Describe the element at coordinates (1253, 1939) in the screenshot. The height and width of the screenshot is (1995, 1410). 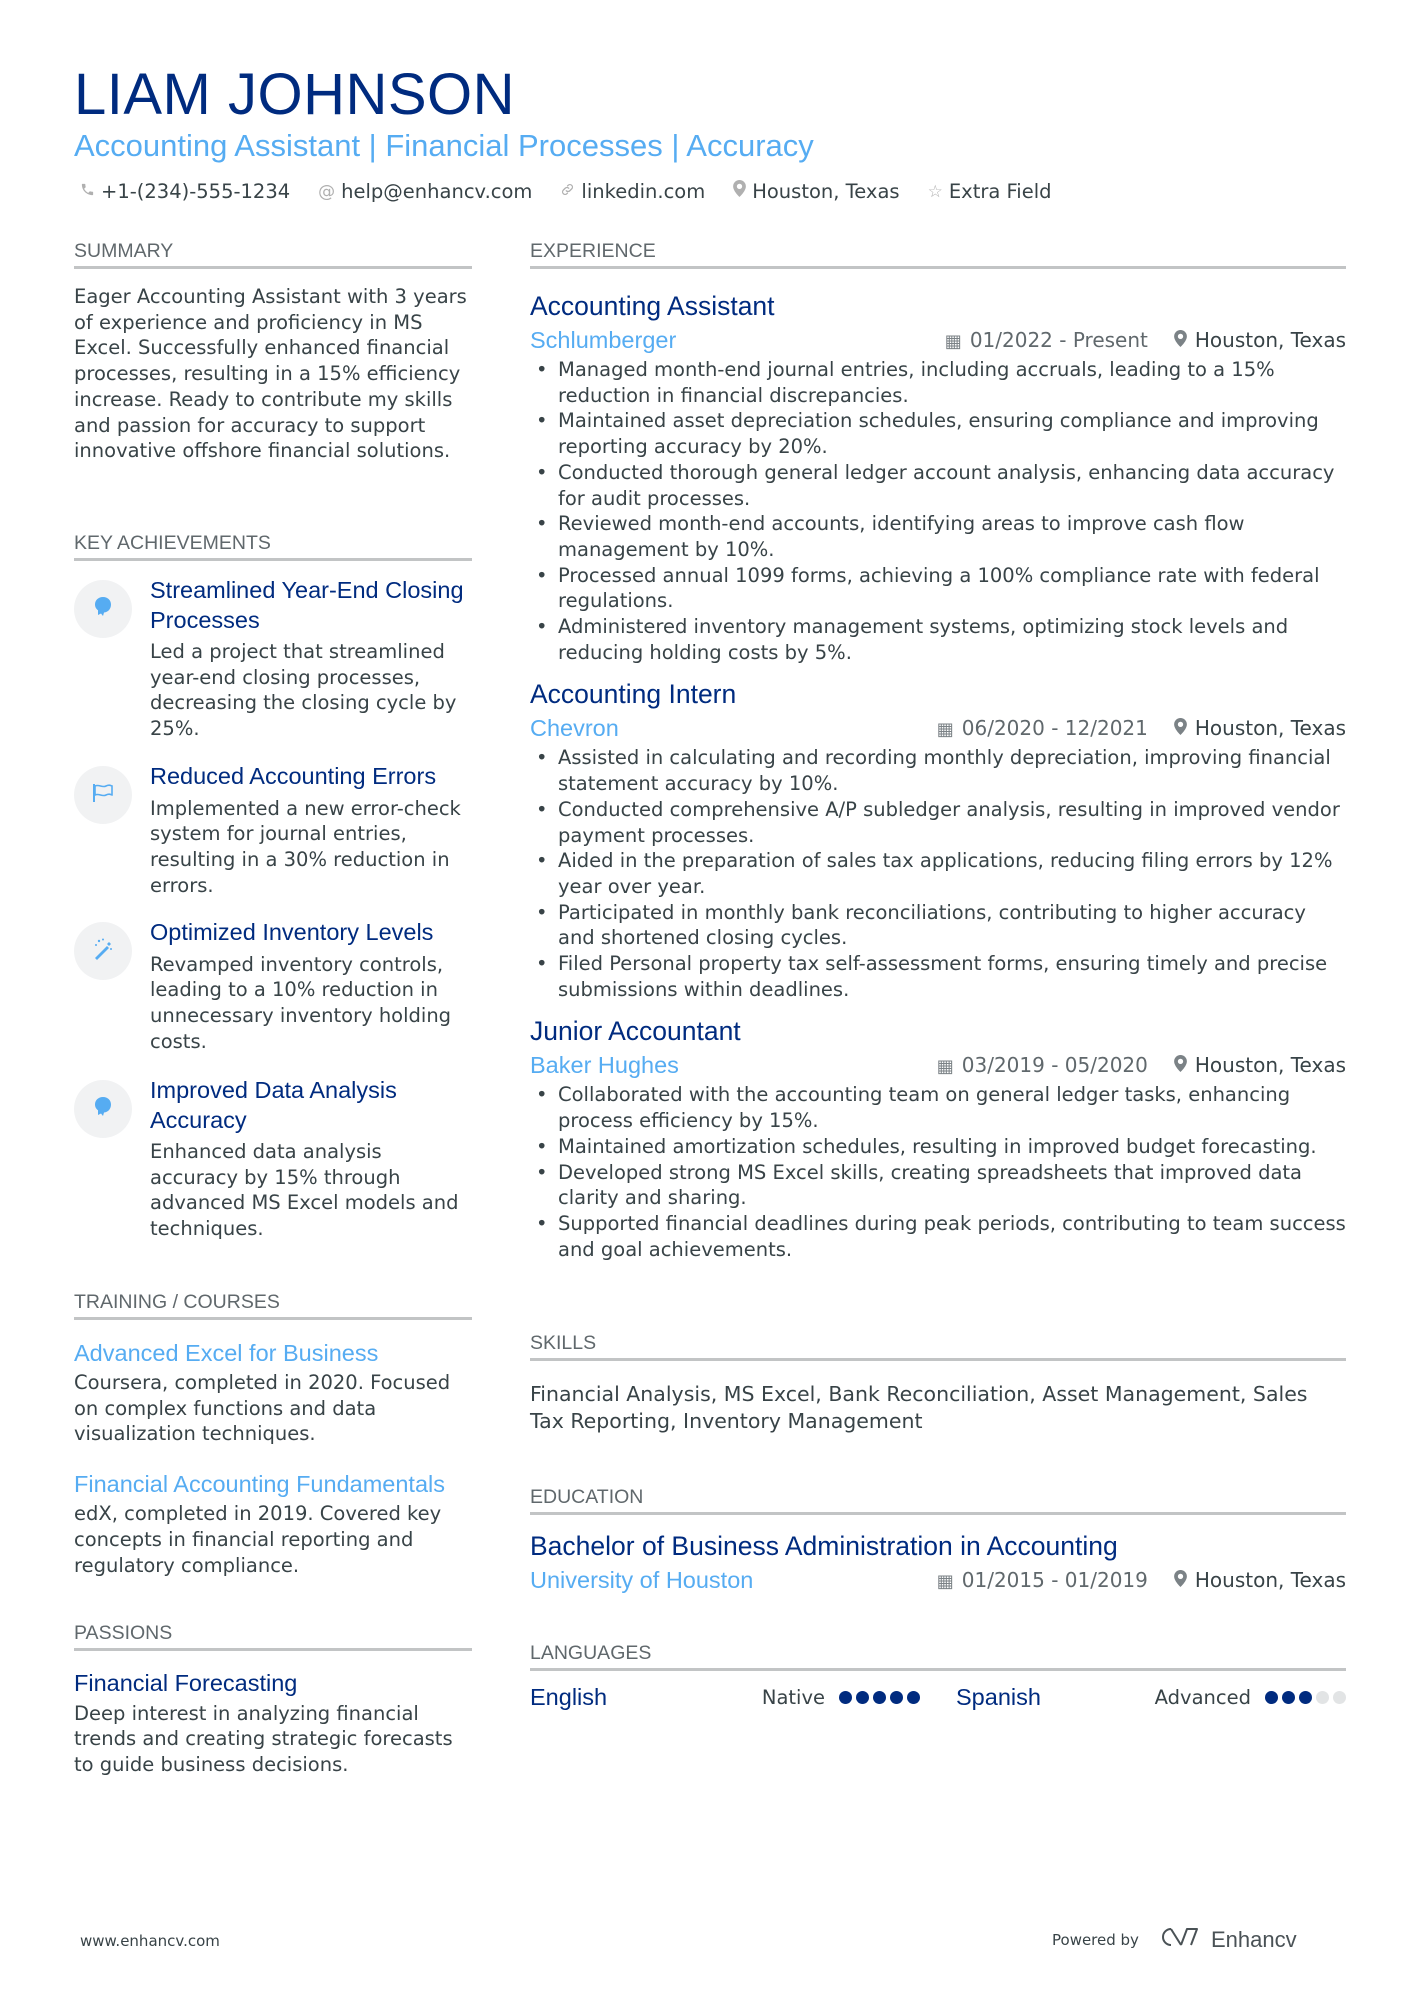
I see `enhancv-brand-text: Enhancv` at that location.